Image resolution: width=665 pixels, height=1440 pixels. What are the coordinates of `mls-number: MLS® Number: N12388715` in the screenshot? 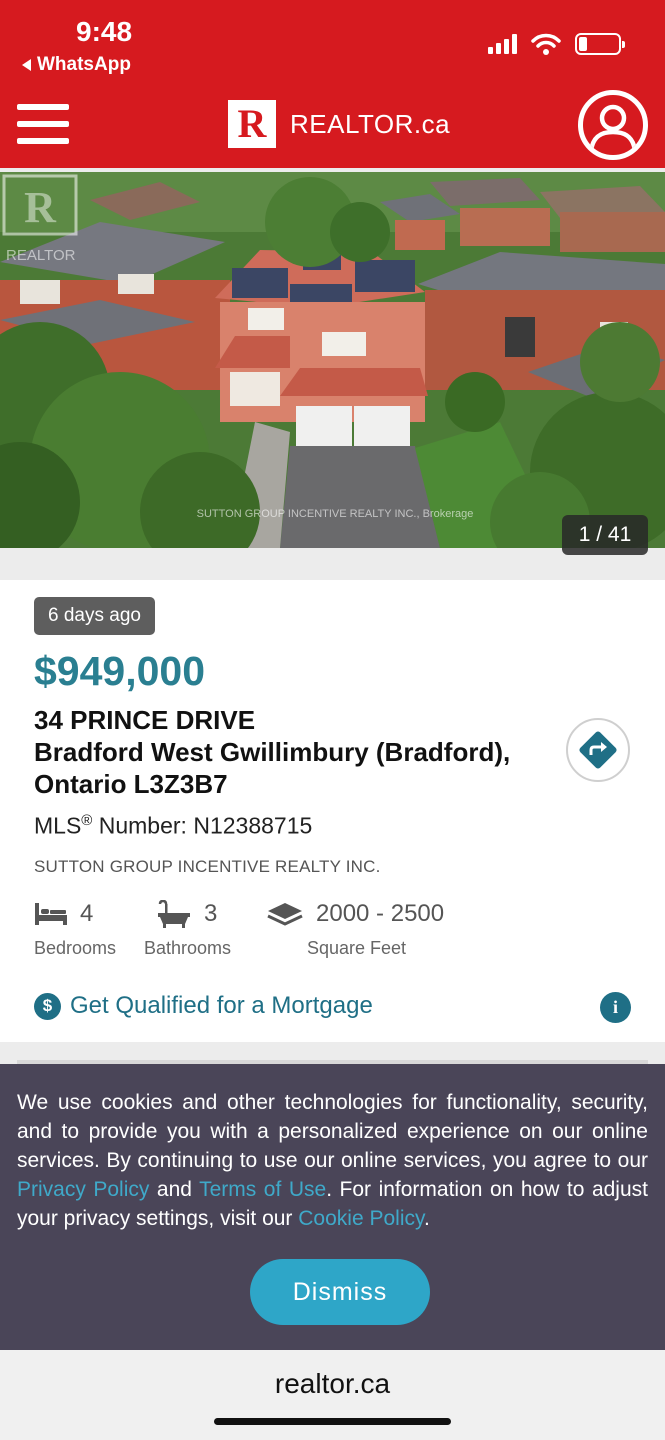 It's located at (173, 826).